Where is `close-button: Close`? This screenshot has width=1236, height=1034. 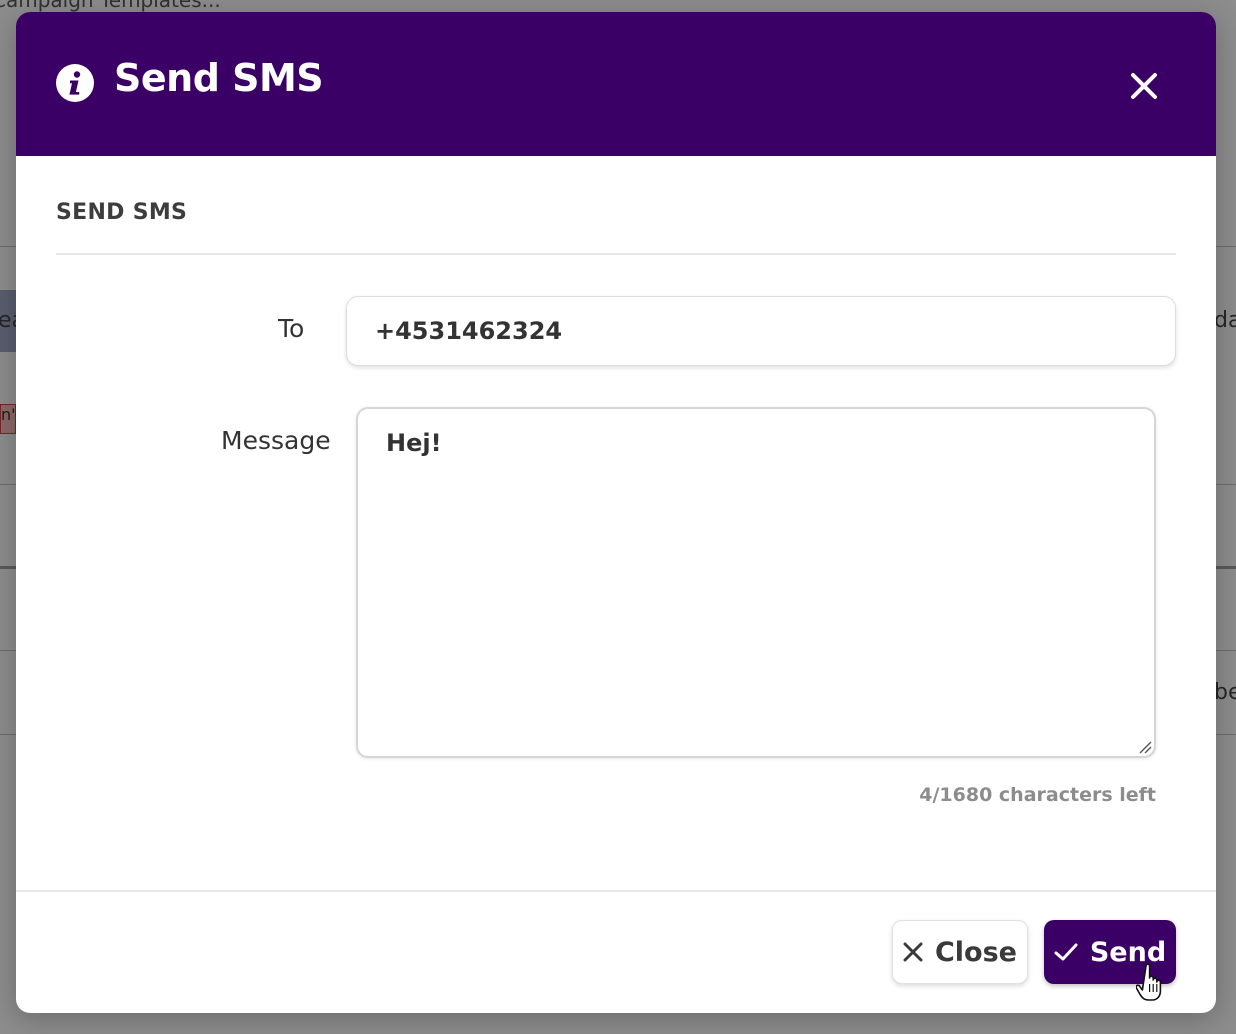 close-button: Close is located at coordinates (960, 952).